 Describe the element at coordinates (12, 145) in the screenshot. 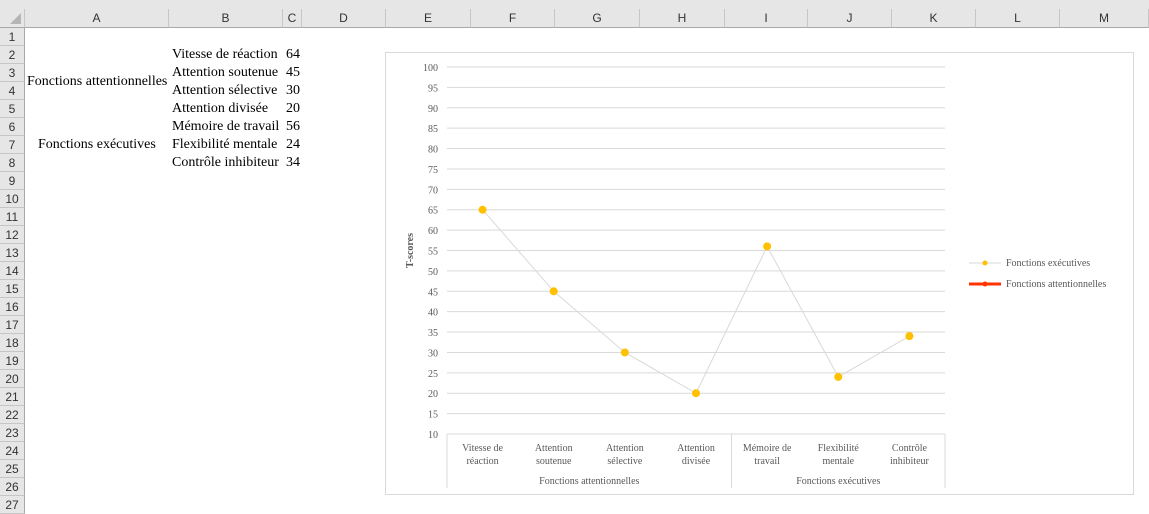

I see `row-header-7: 7` at that location.